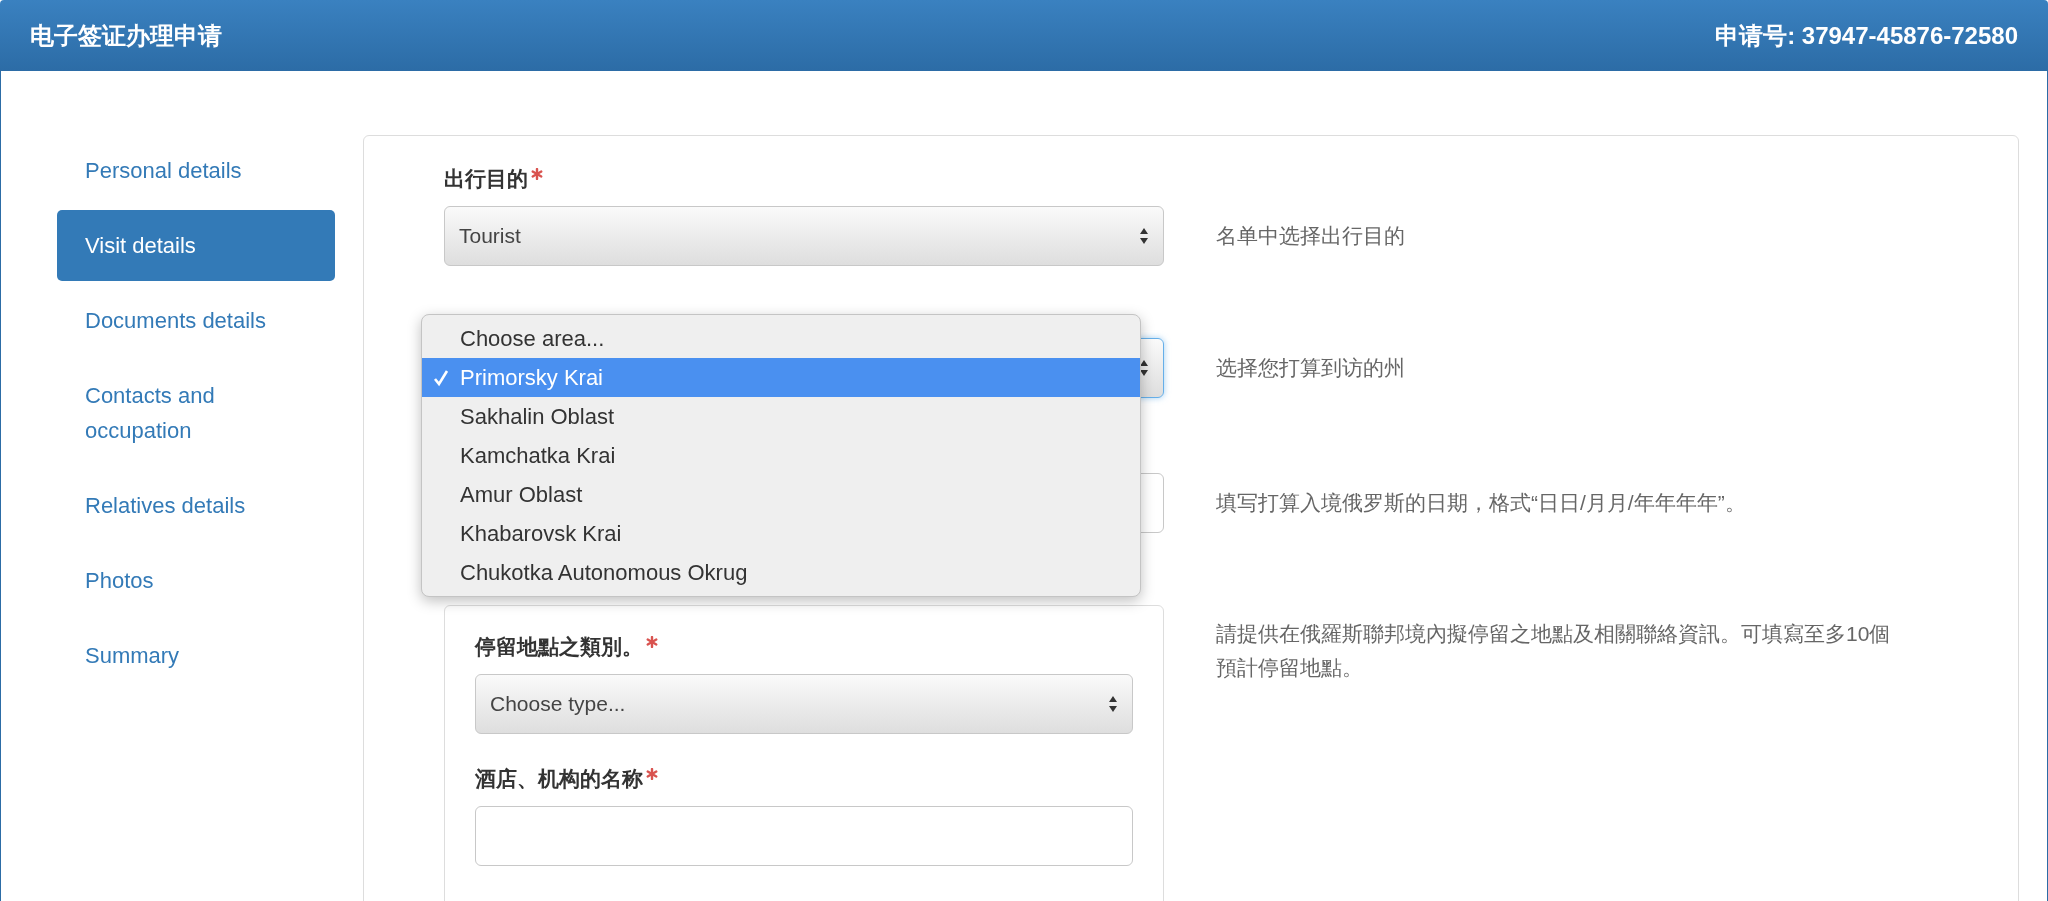 The height and width of the screenshot is (901, 2048). I want to click on help-text: 填写打算入境俄罗斯的日期，格式“日日/月月/年年年年”。, so click(1481, 503).